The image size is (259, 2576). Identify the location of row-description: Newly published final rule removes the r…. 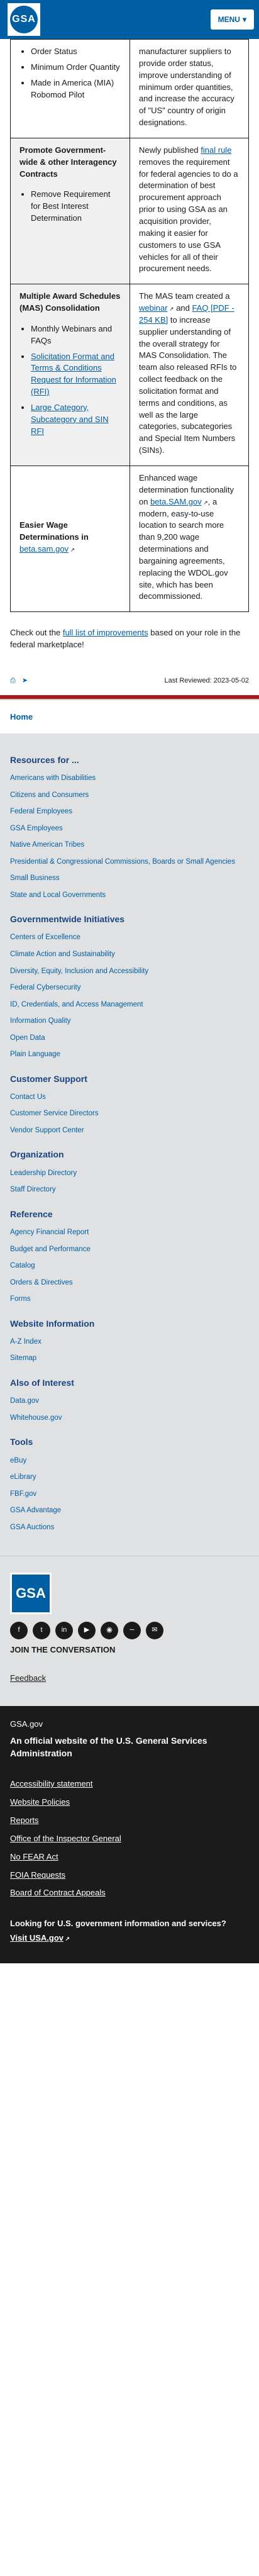
(189, 211).